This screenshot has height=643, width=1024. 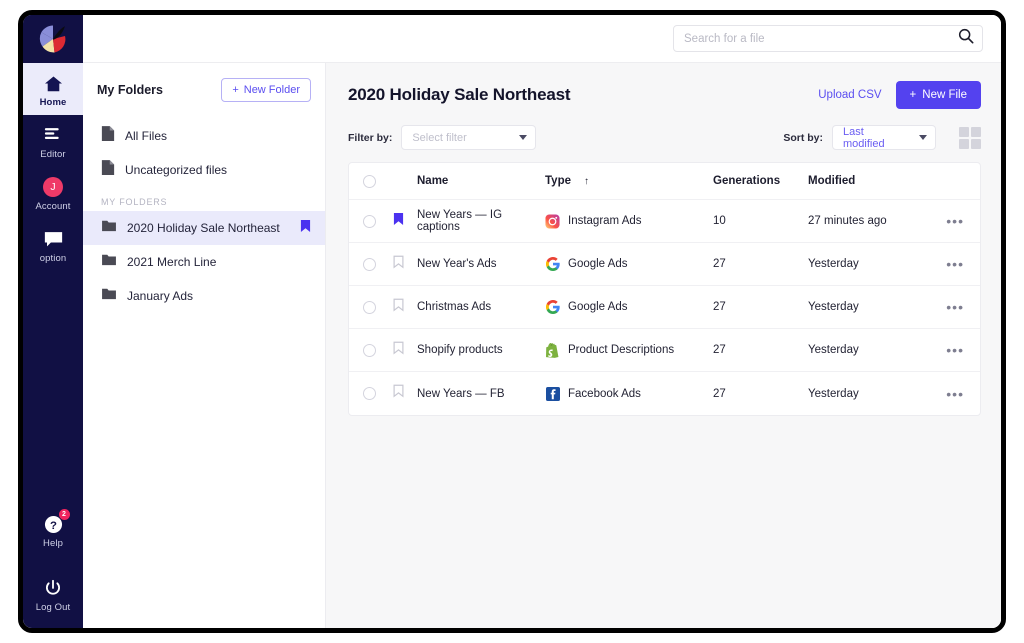 I want to click on header-actions: Upload CSV + New File, so click(x=899, y=95).